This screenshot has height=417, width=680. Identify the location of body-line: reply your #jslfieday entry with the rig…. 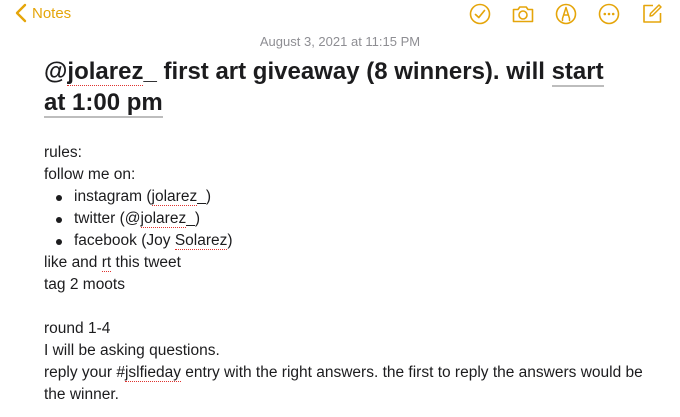
(343, 383).